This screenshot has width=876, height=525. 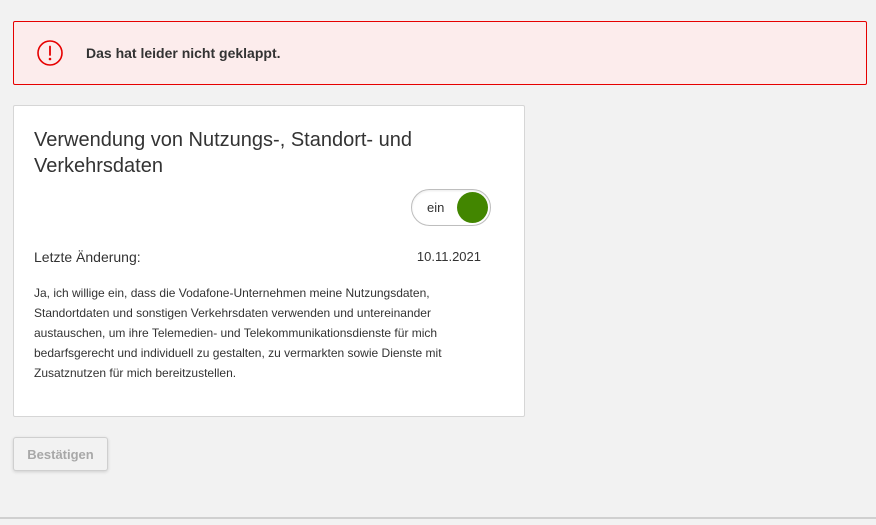 What do you see at coordinates (436, 207) in the screenshot?
I see `toggle-label: ein` at bounding box center [436, 207].